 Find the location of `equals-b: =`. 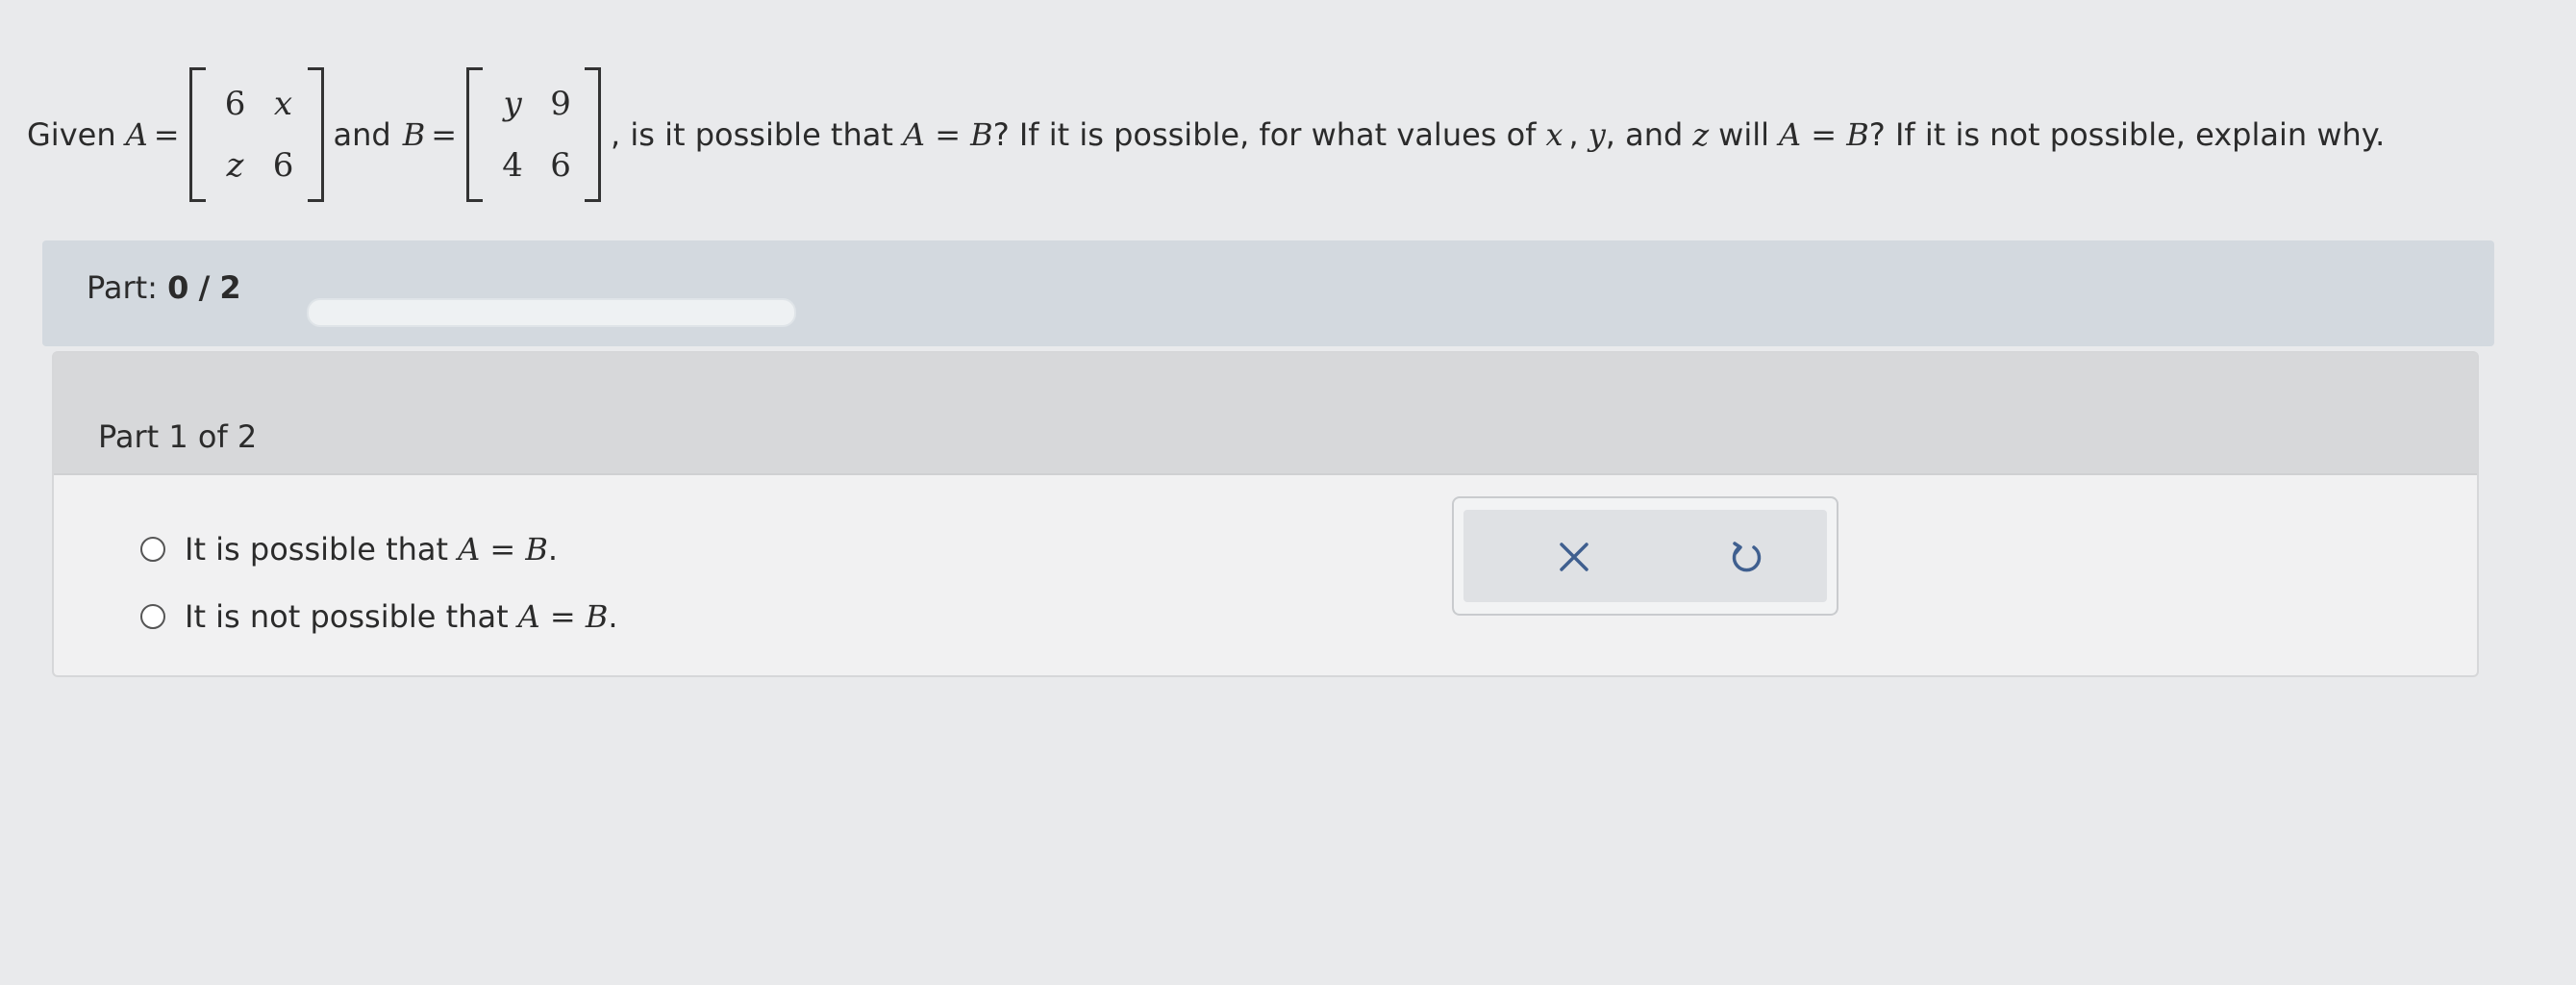

equals-b: = is located at coordinates (444, 135).